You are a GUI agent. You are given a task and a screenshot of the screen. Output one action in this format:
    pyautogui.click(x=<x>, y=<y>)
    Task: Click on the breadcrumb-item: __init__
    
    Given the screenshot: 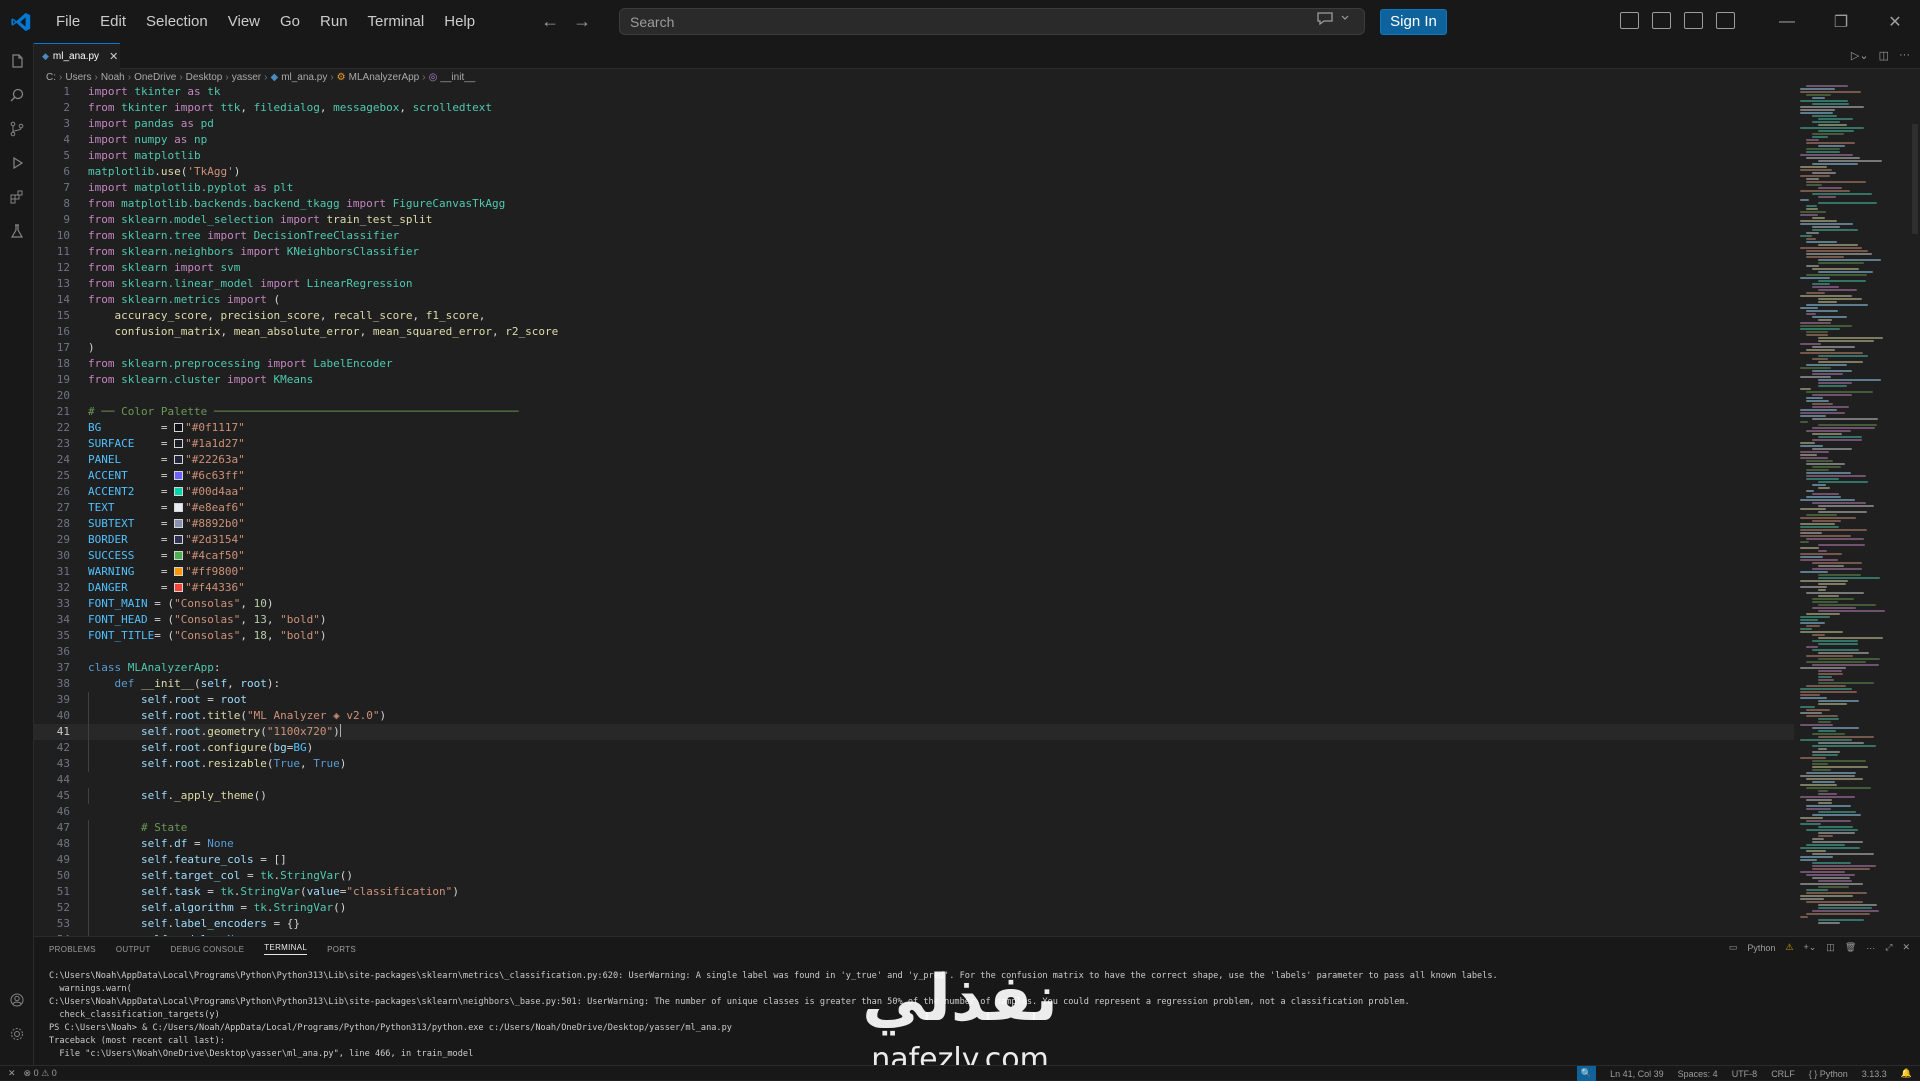 What is the action you would take?
    pyautogui.click(x=457, y=77)
    